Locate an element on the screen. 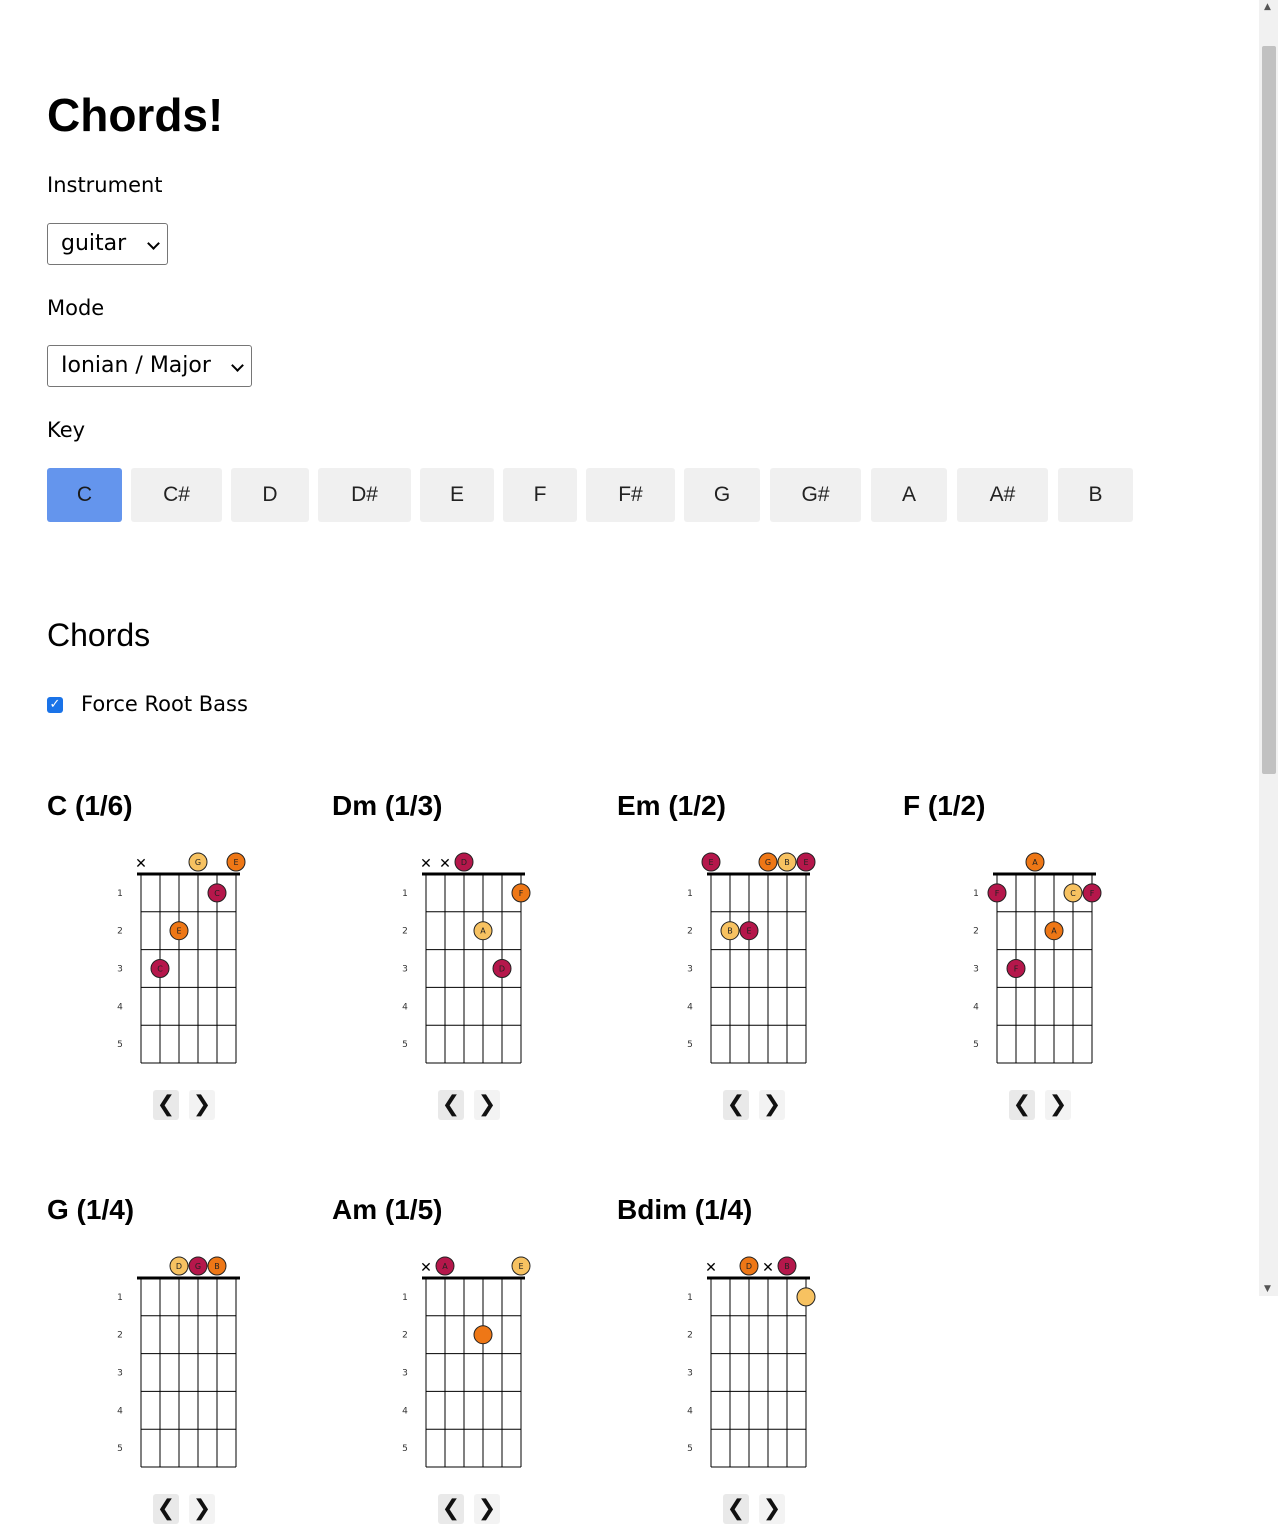  force-root-bass-checkbox: ✓ is located at coordinates (55, 705).